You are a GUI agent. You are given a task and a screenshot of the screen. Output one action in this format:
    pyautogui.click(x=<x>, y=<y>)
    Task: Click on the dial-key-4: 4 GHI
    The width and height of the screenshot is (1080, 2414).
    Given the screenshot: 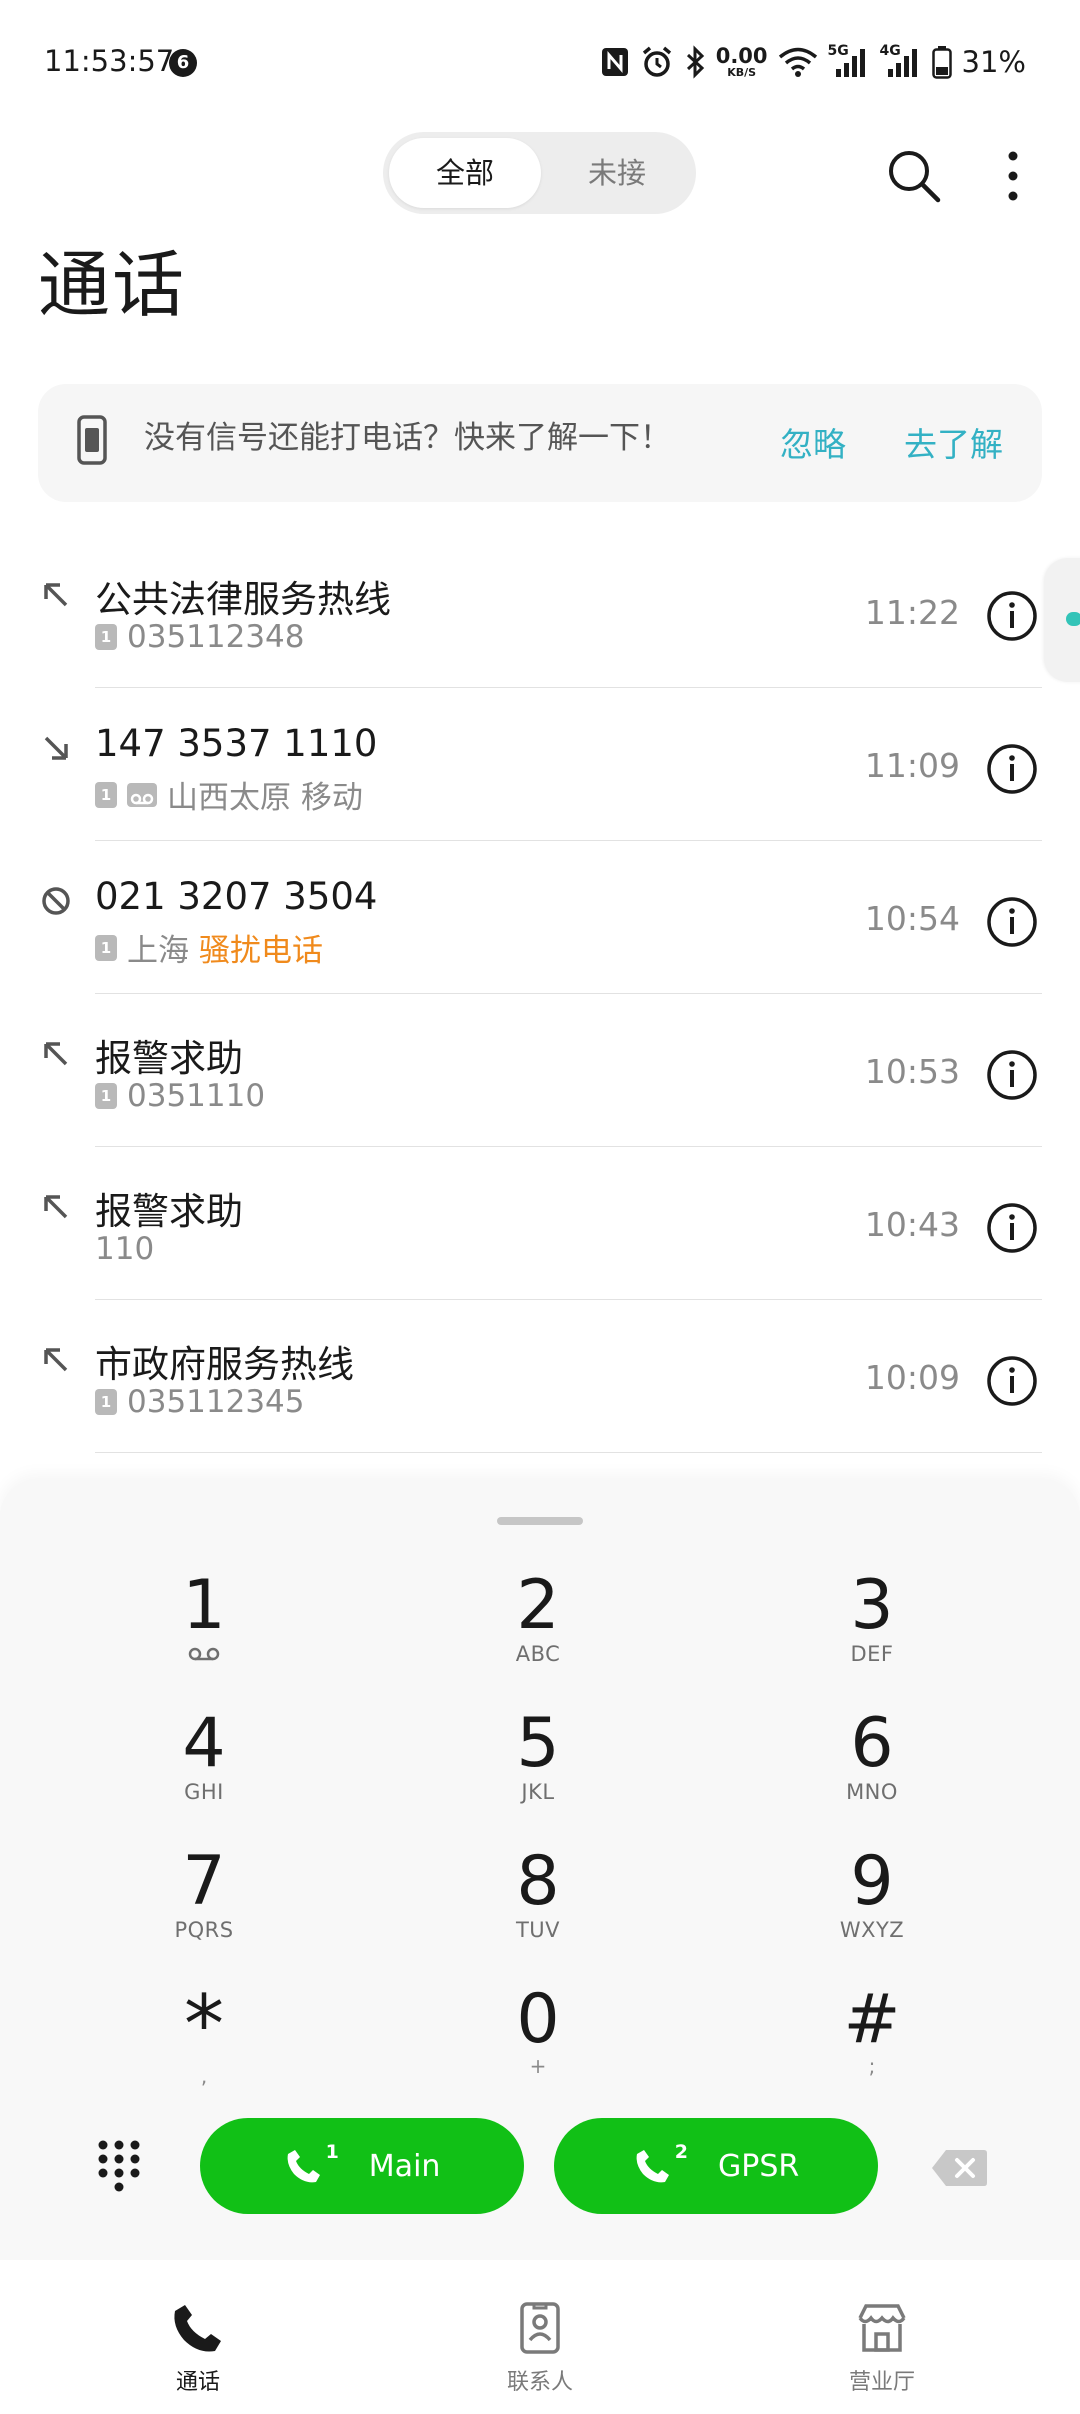 What is the action you would take?
    pyautogui.click(x=204, y=1770)
    